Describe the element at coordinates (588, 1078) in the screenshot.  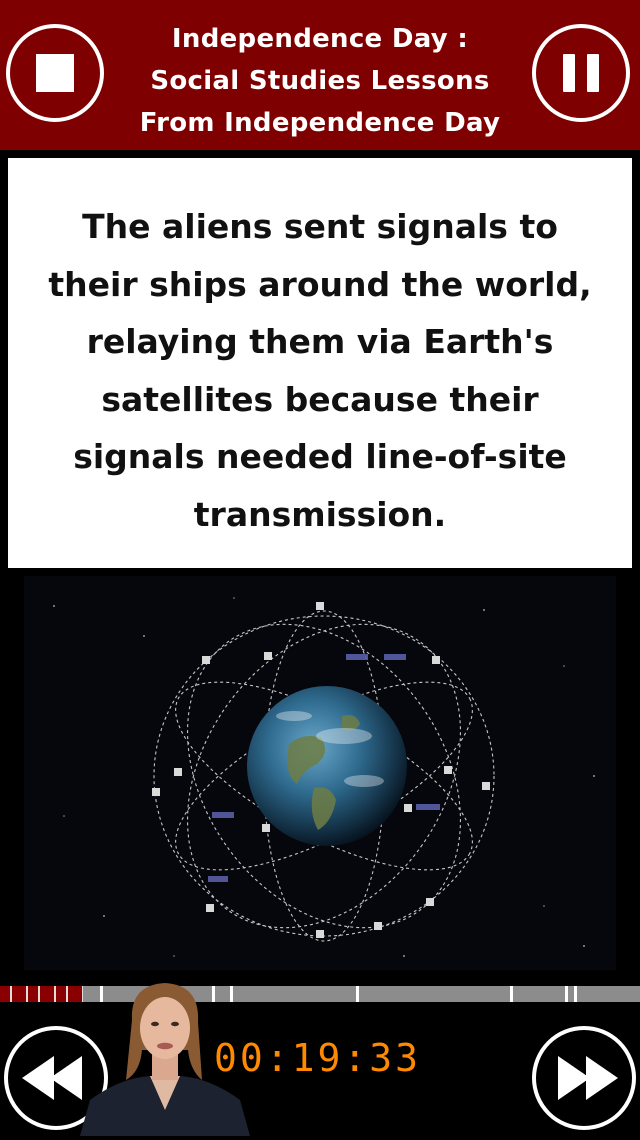
I see `fast-forward-icon` at that location.